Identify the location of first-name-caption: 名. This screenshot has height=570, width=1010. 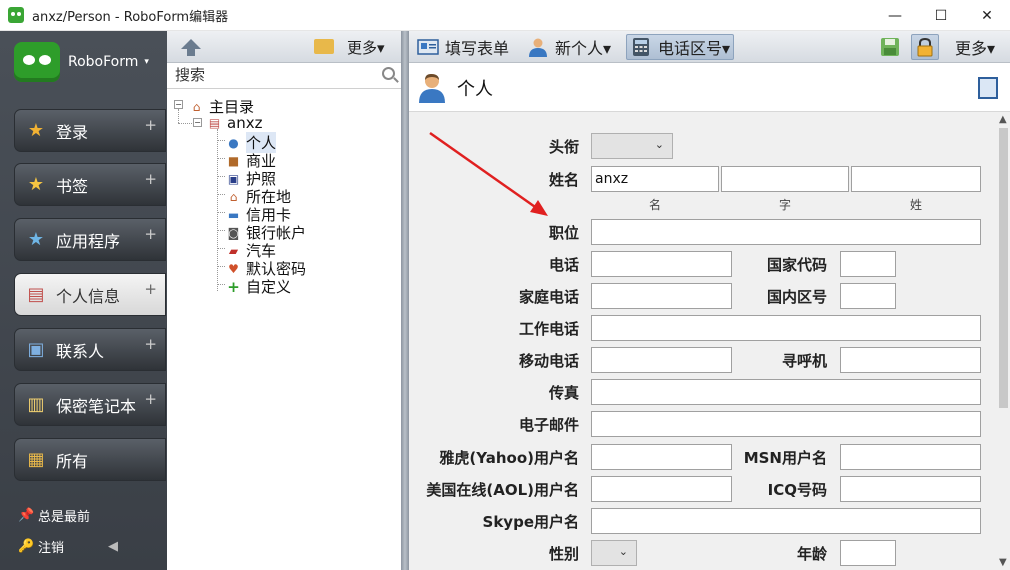
(655, 205).